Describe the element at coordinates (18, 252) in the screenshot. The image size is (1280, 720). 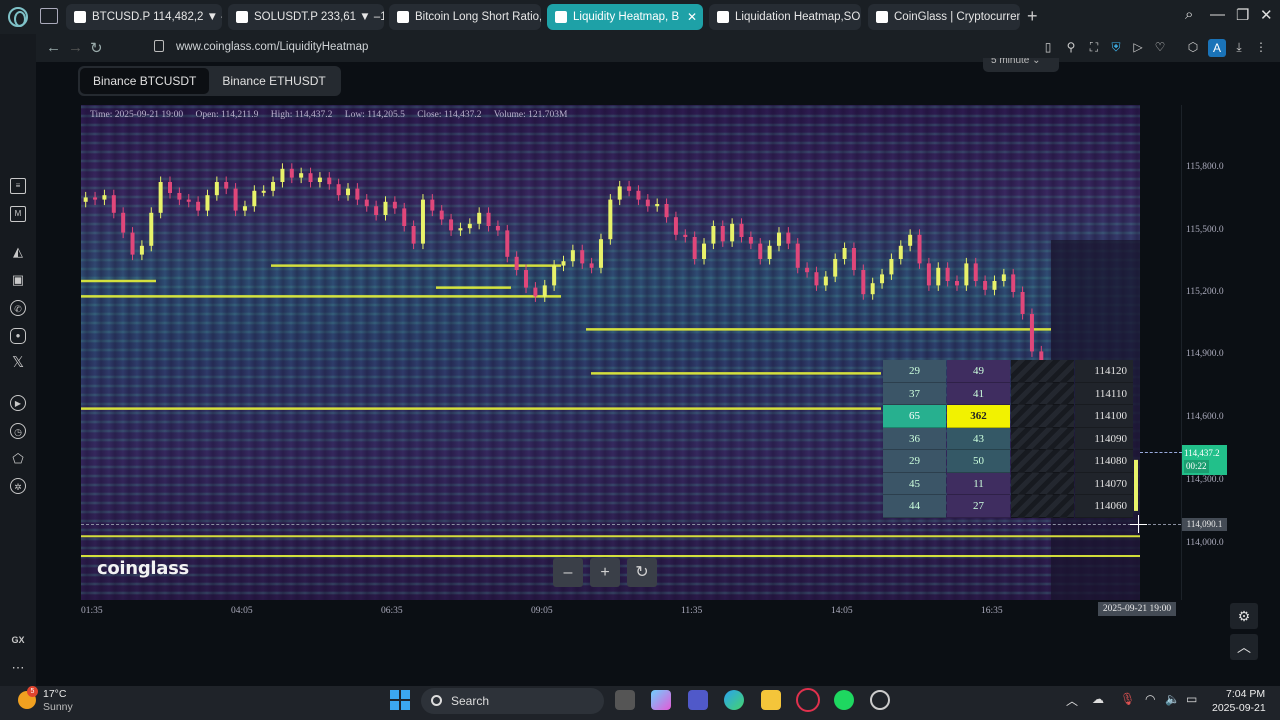
I see `sidebar-item-messenger-icon: ◭` at that location.